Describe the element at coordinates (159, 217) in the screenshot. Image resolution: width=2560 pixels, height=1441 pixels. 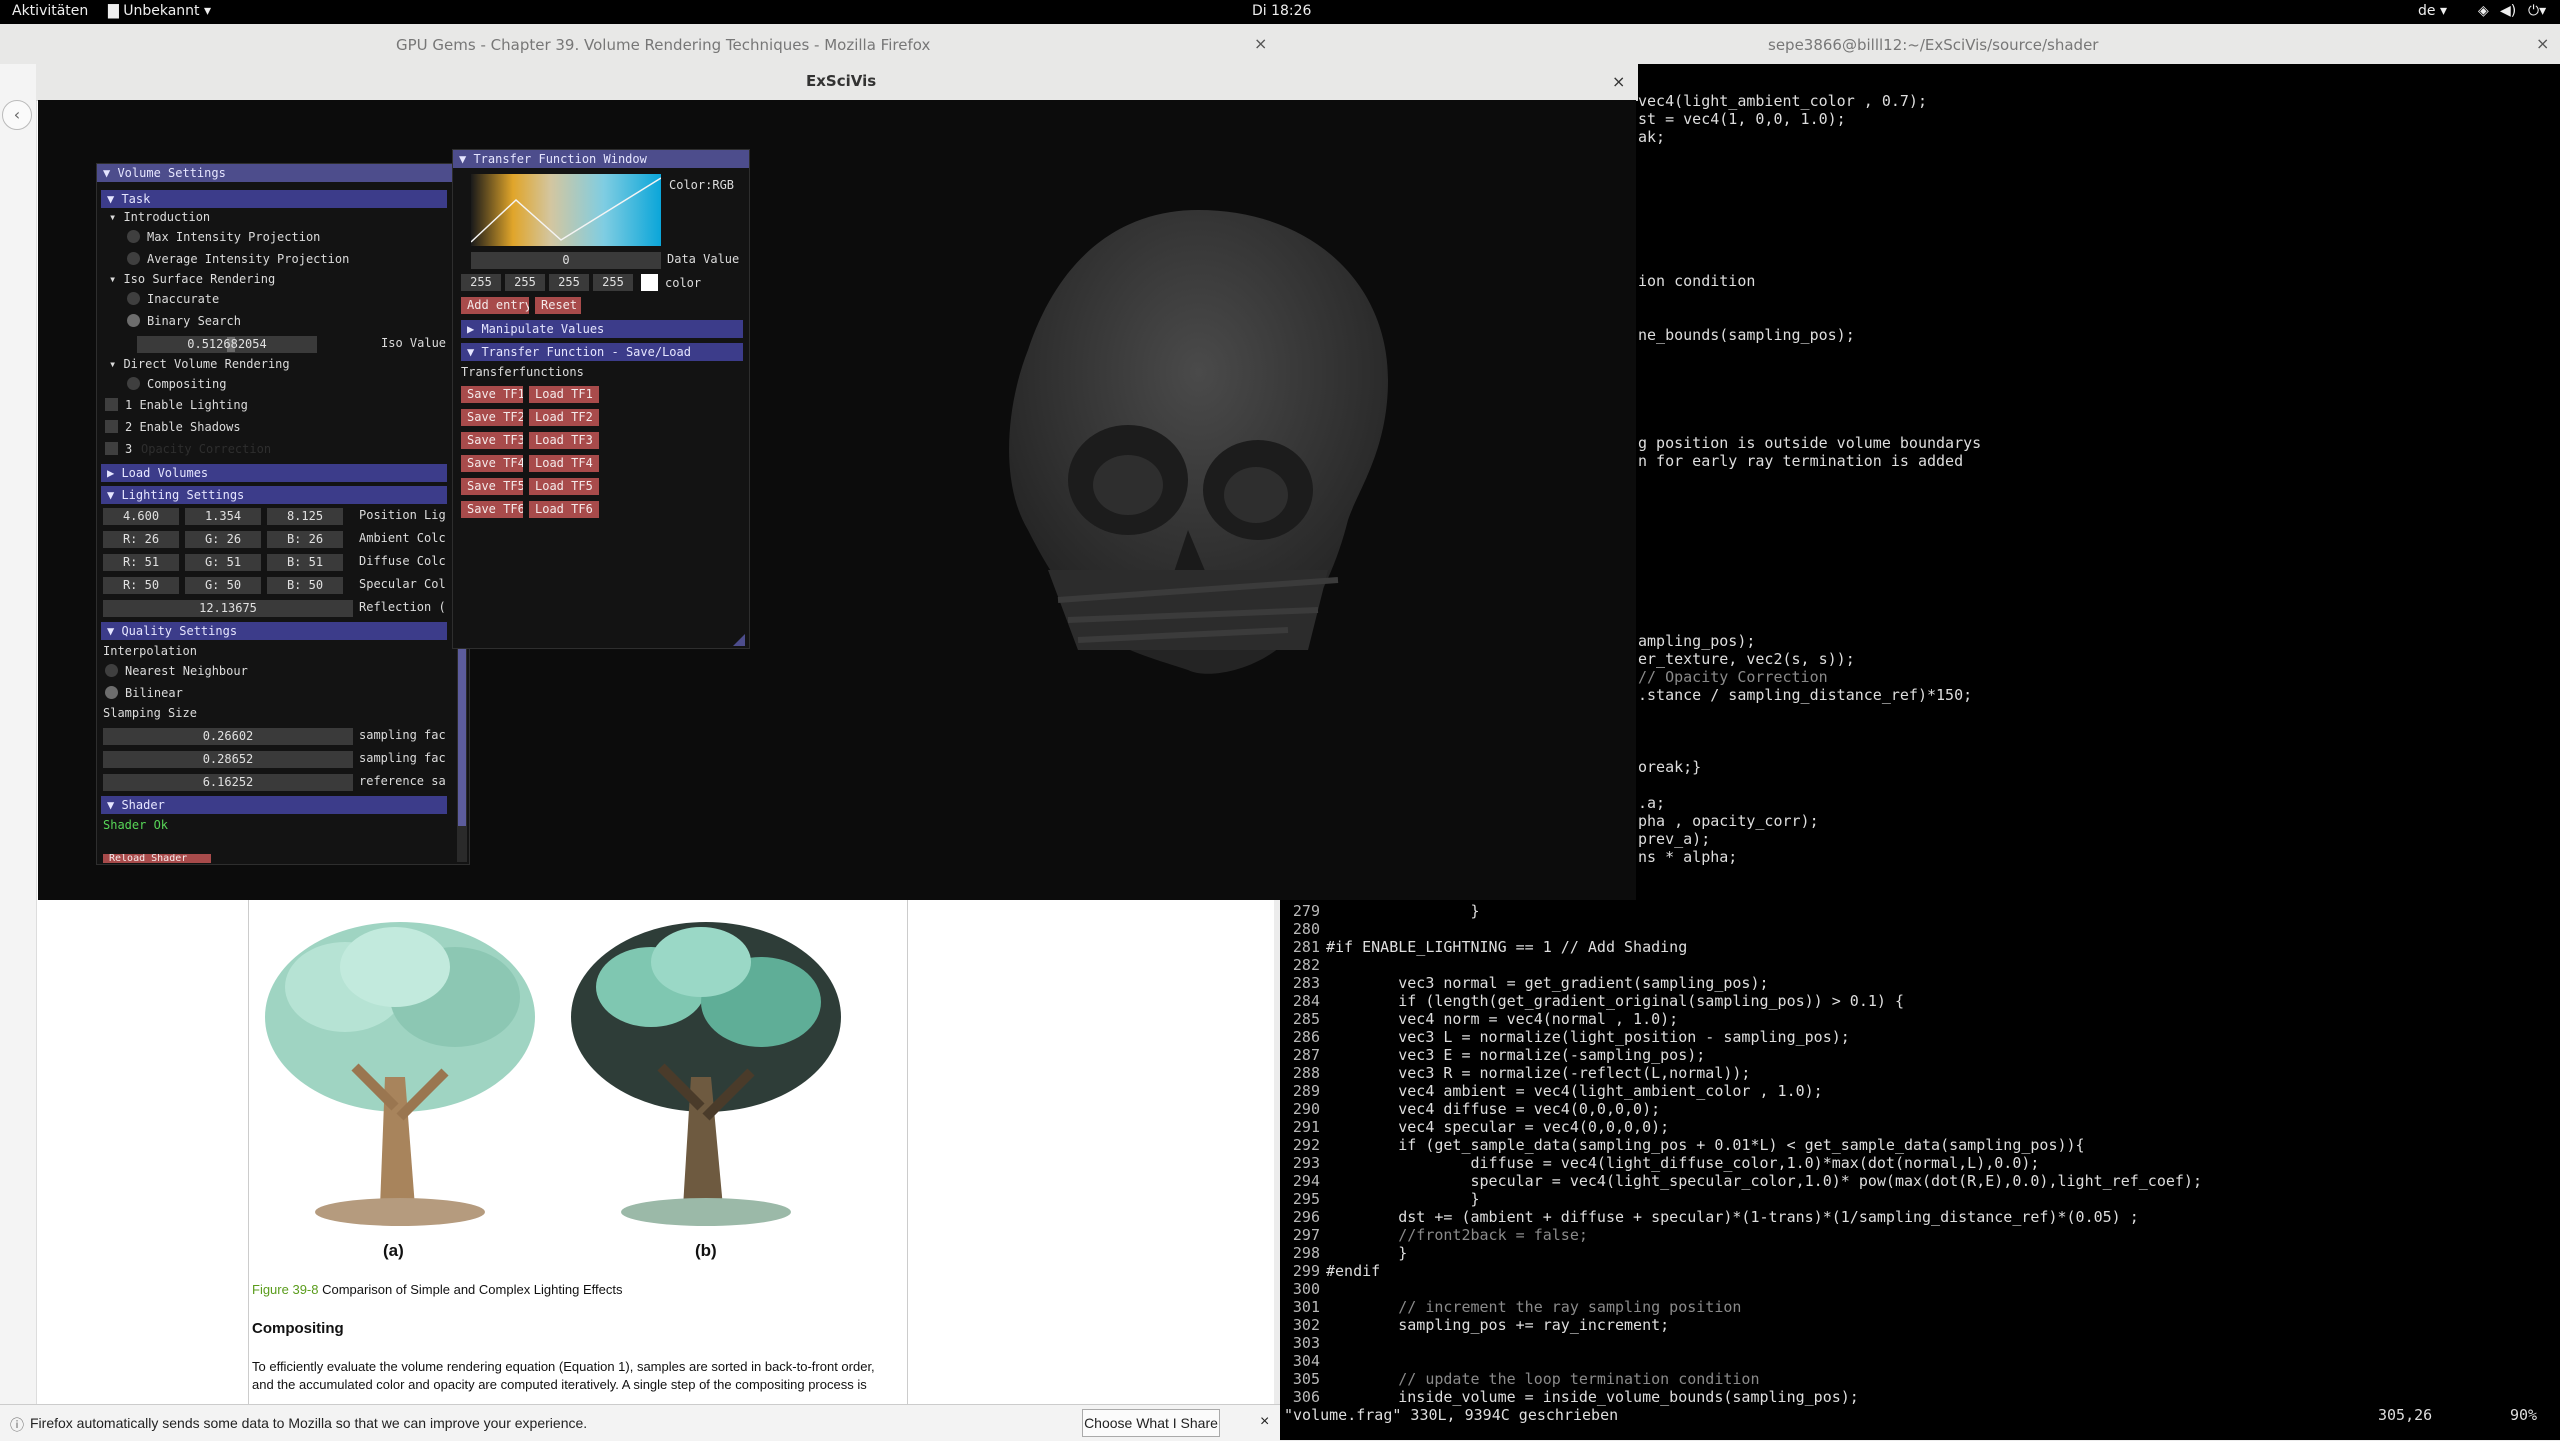
I see `introduction-tree-node: ▾ Introduction` at that location.